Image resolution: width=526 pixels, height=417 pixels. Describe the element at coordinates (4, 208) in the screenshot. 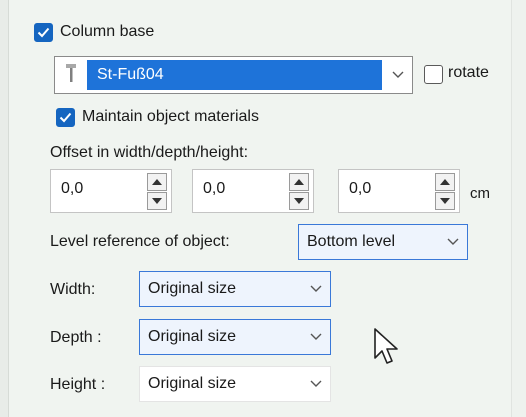

I see `left-panel-edge` at that location.